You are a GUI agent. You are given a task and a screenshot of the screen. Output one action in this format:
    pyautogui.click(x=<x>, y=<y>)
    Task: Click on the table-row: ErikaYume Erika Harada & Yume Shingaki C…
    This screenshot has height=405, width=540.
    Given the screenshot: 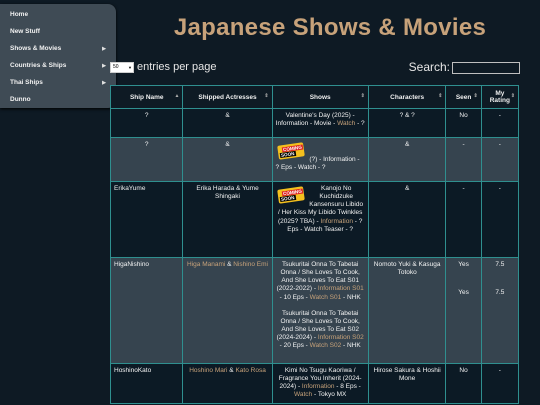 What is the action you would take?
    pyautogui.click(x=314, y=219)
    